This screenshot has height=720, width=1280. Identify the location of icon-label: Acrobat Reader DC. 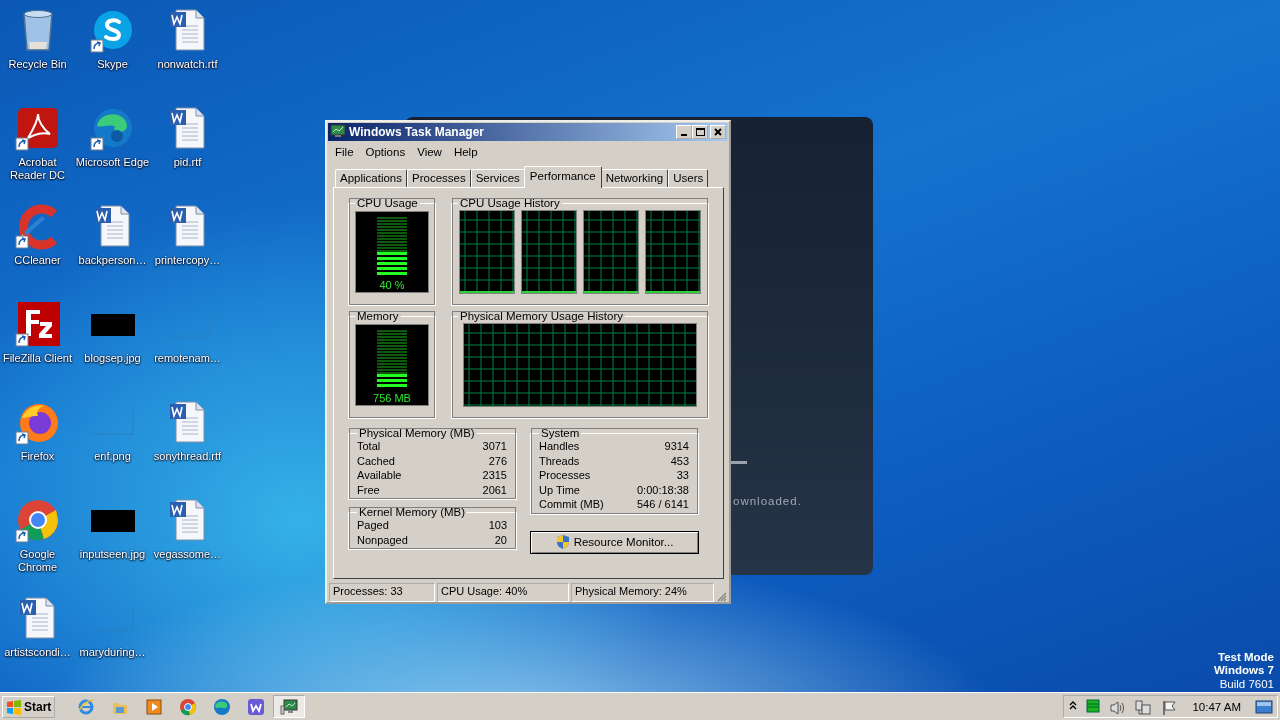
(37, 169).